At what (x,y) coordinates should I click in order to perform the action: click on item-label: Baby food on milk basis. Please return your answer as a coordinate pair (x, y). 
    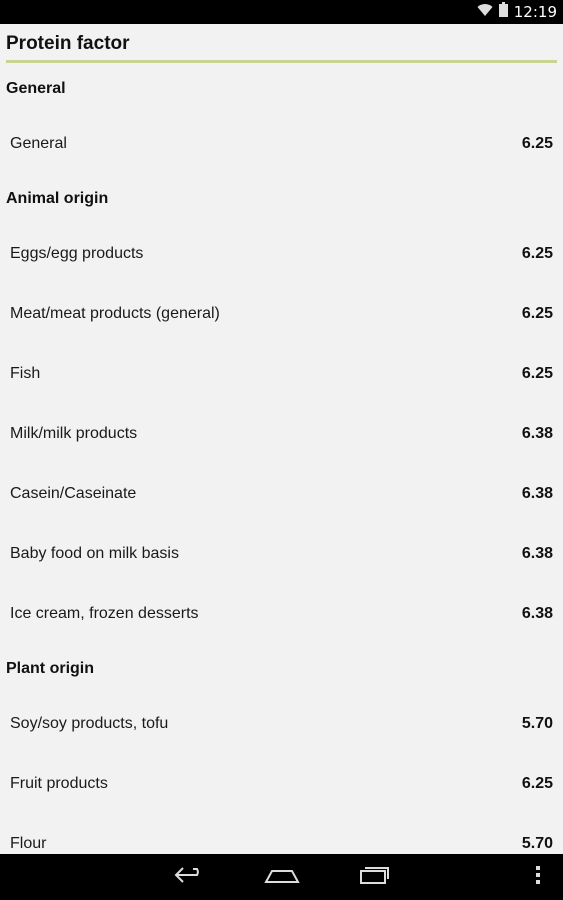
    Looking at the image, I should click on (94, 553).